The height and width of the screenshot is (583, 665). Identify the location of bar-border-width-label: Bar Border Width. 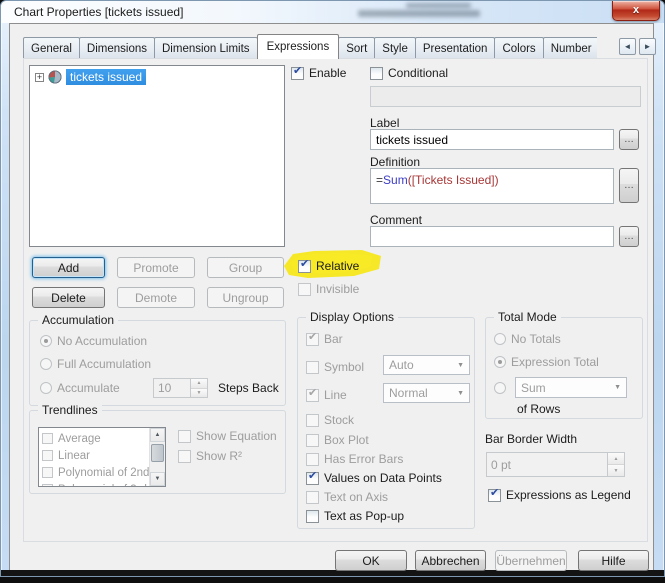
(531, 439).